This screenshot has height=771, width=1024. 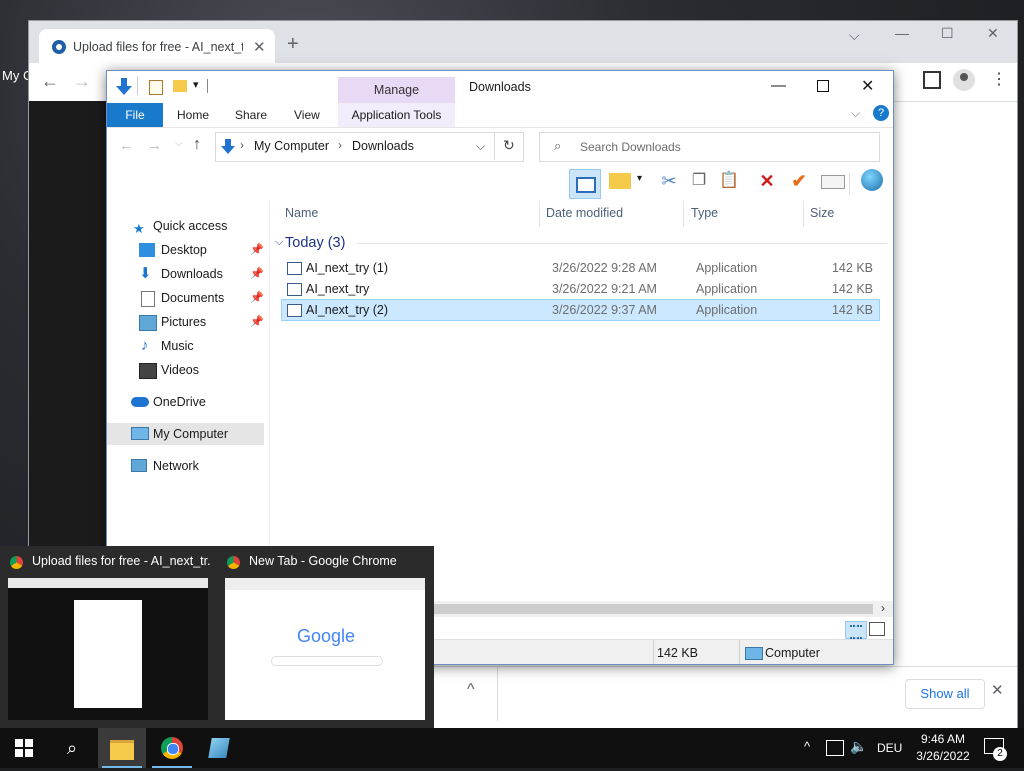 What do you see at coordinates (24, 748) in the screenshot?
I see `start-button` at bounding box center [24, 748].